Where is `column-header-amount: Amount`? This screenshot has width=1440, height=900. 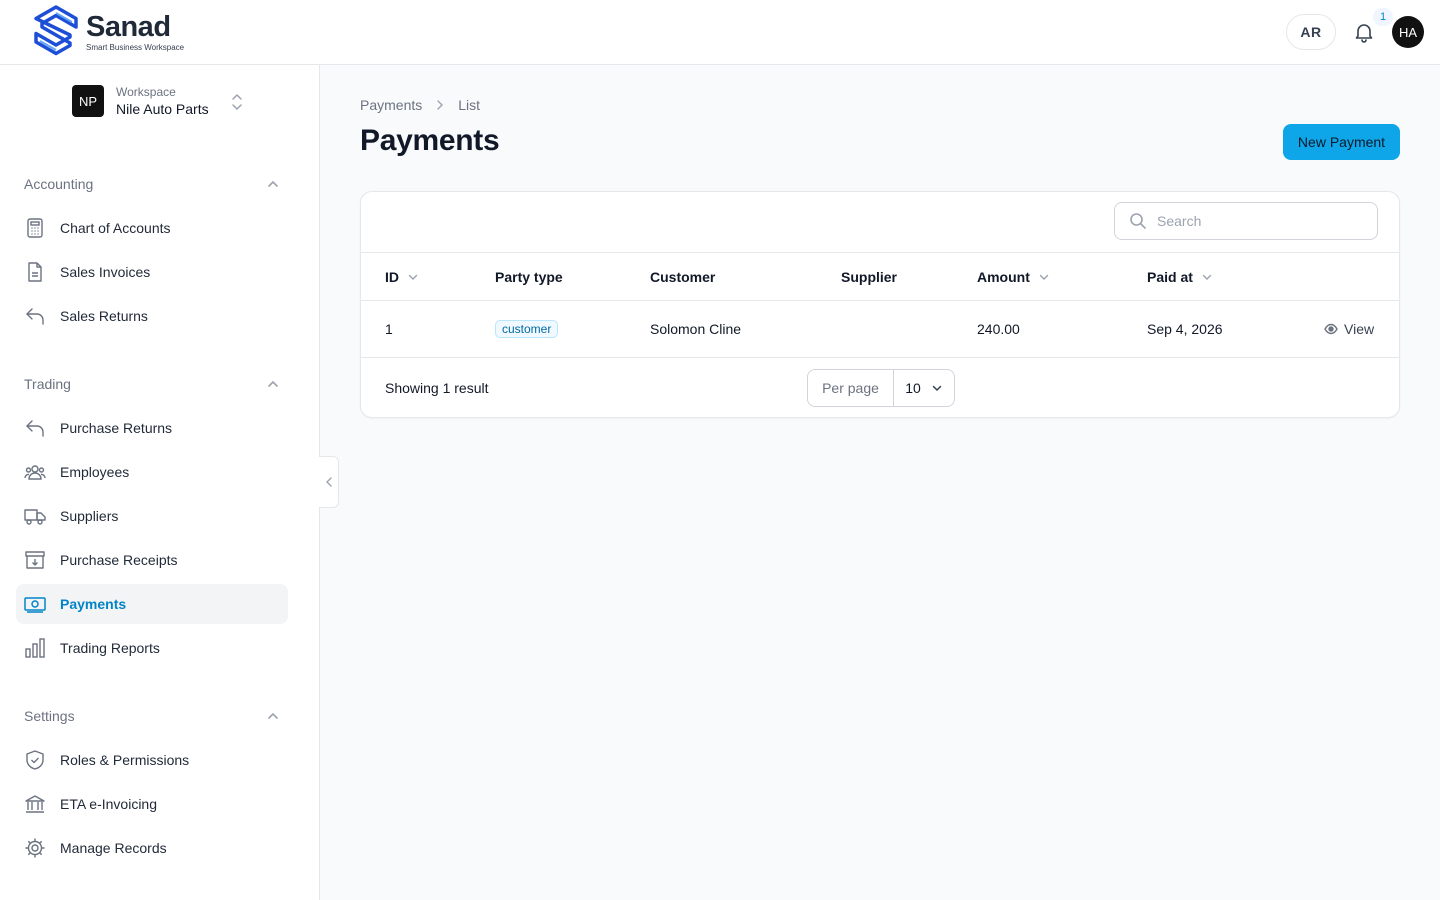
column-header-amount: Amount is located at coordinates (1013, 277).